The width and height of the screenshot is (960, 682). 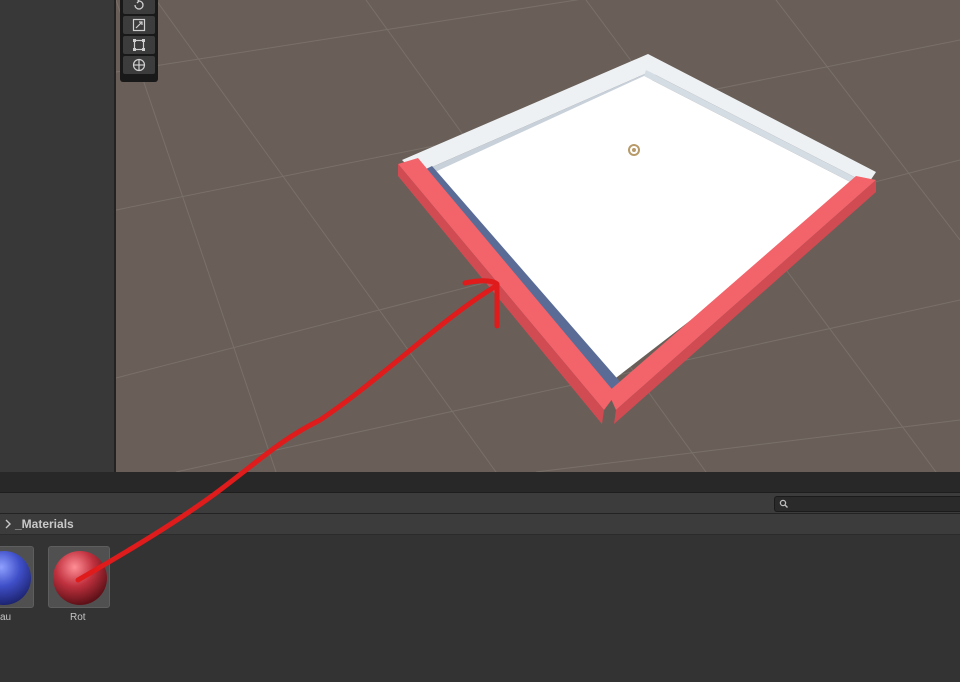 I want to click on asset-material-blau, so click(x=17, y=577).